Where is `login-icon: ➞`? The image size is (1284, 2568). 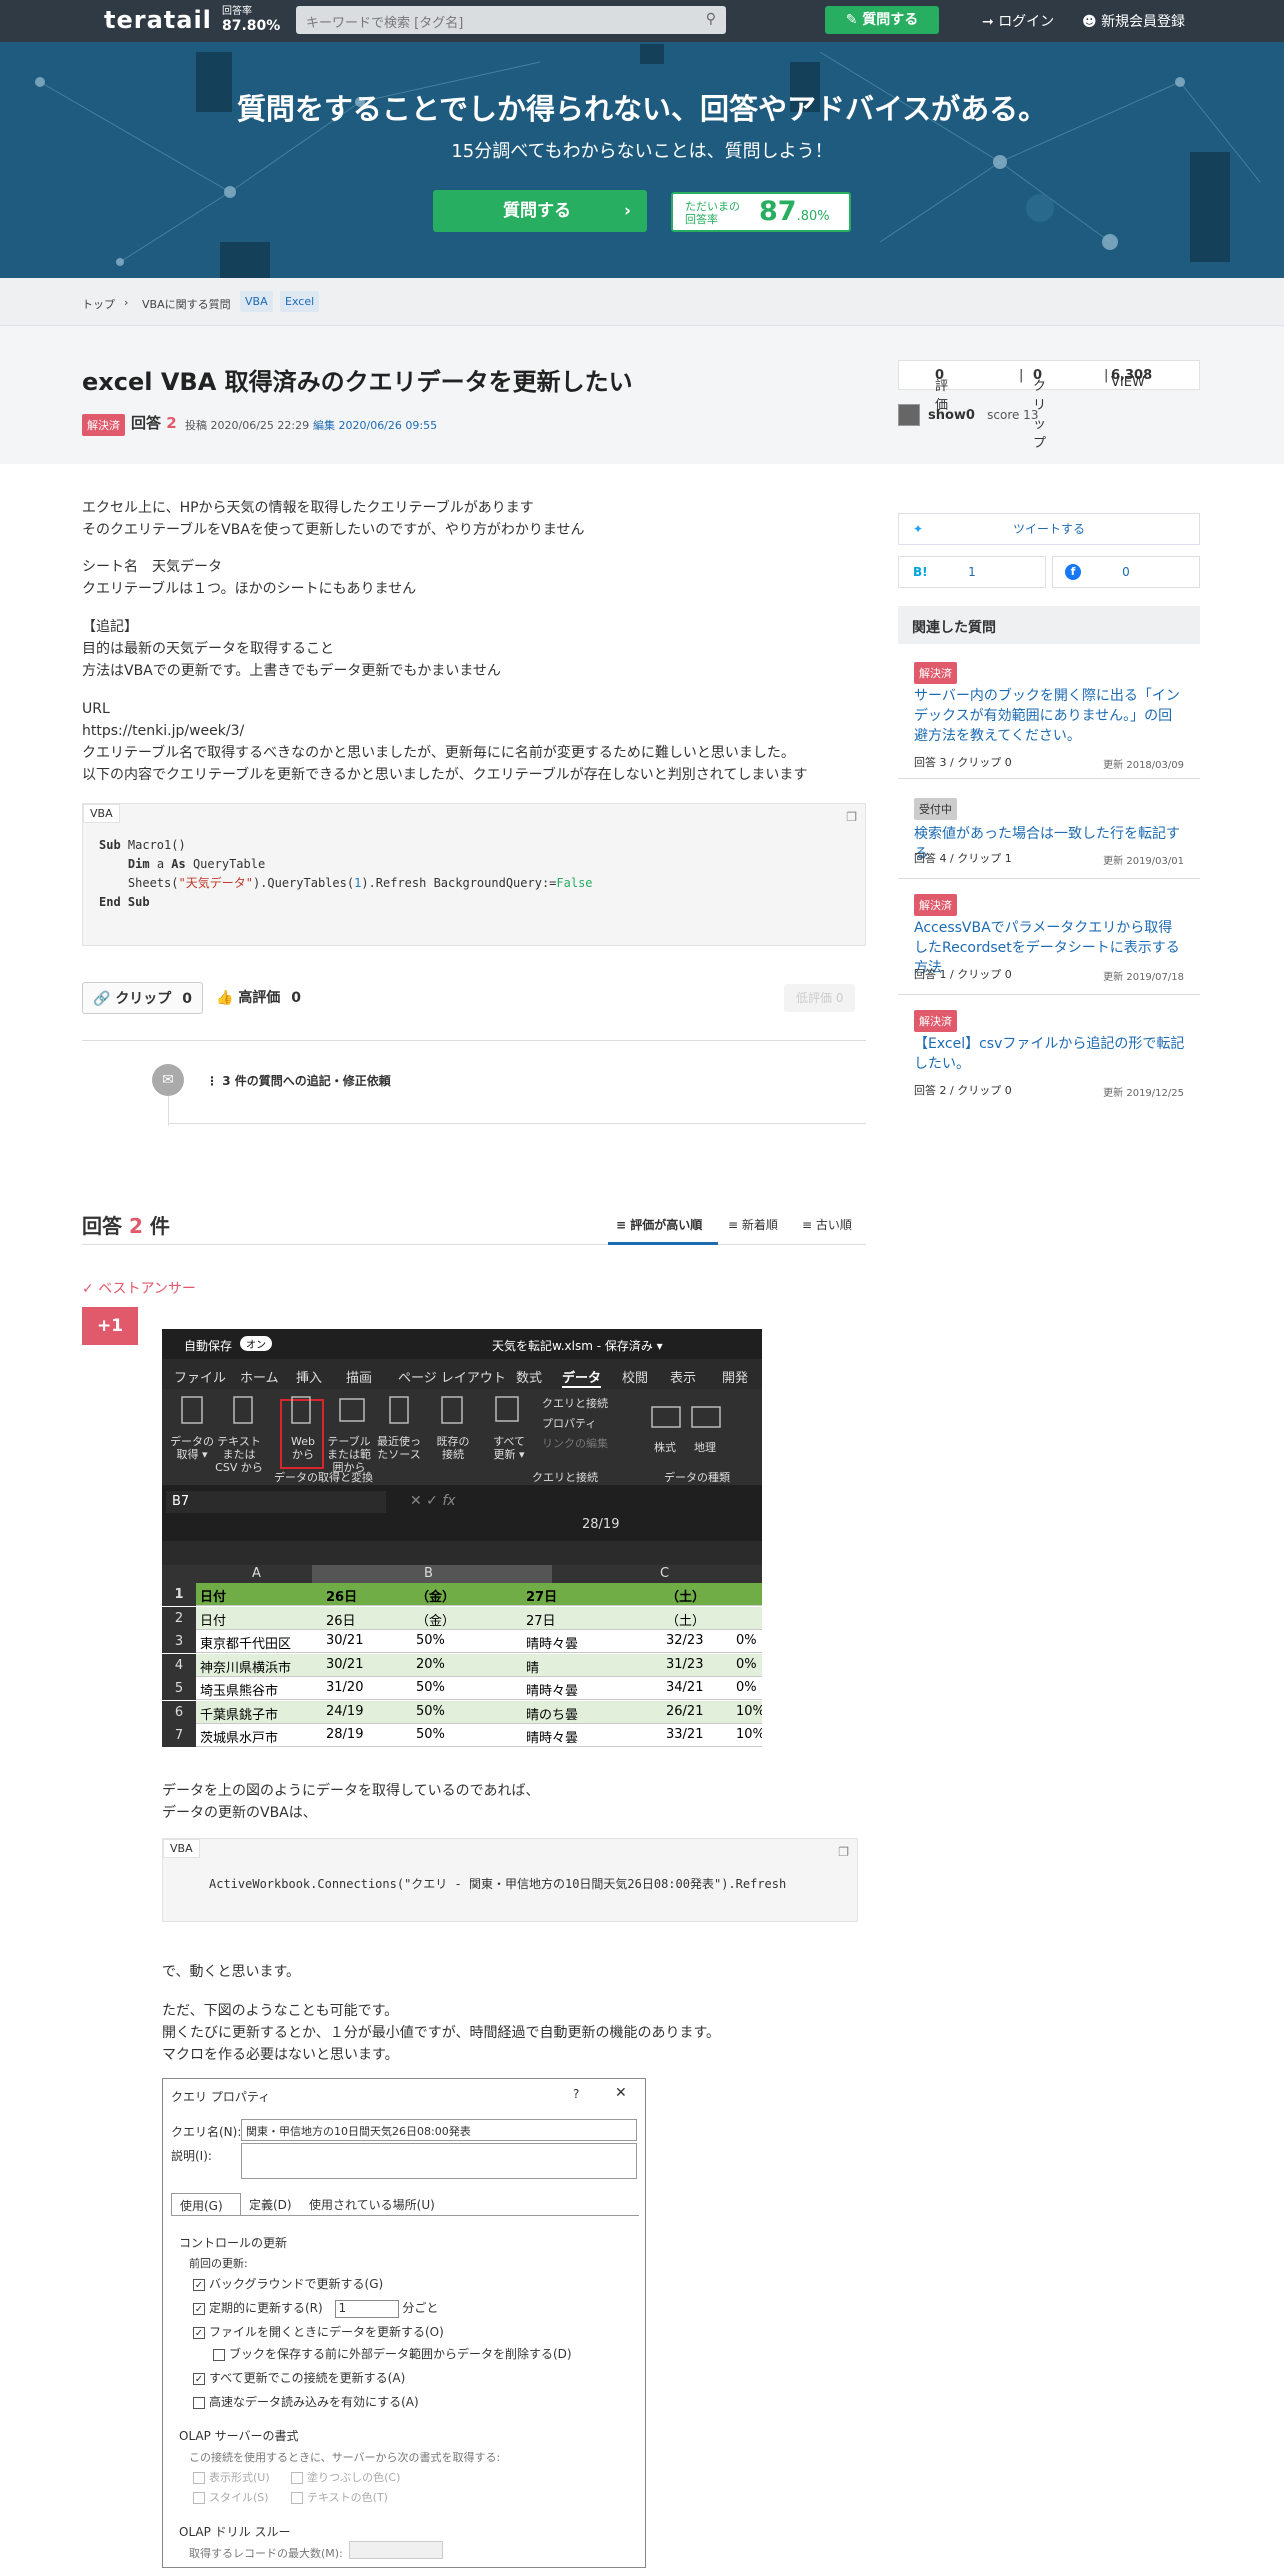
login-icon: ➞ is located at coordinates (988, 22).